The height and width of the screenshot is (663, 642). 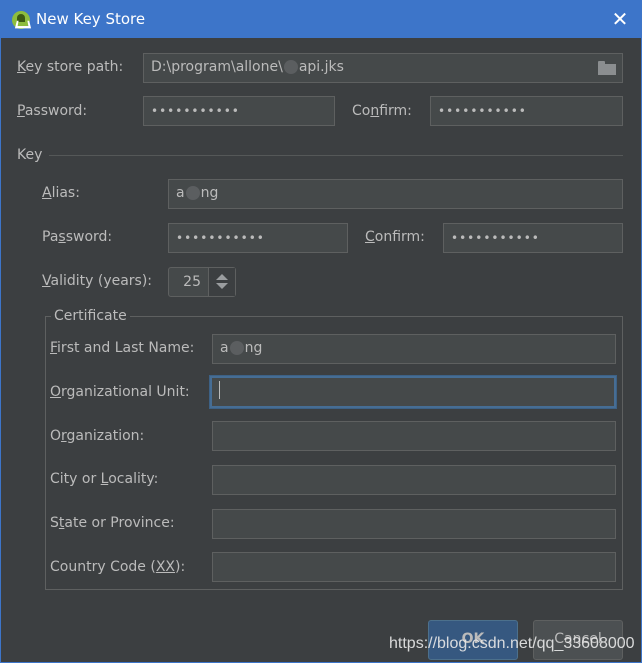 I want to click on city-input, so click(x=414, y=480).